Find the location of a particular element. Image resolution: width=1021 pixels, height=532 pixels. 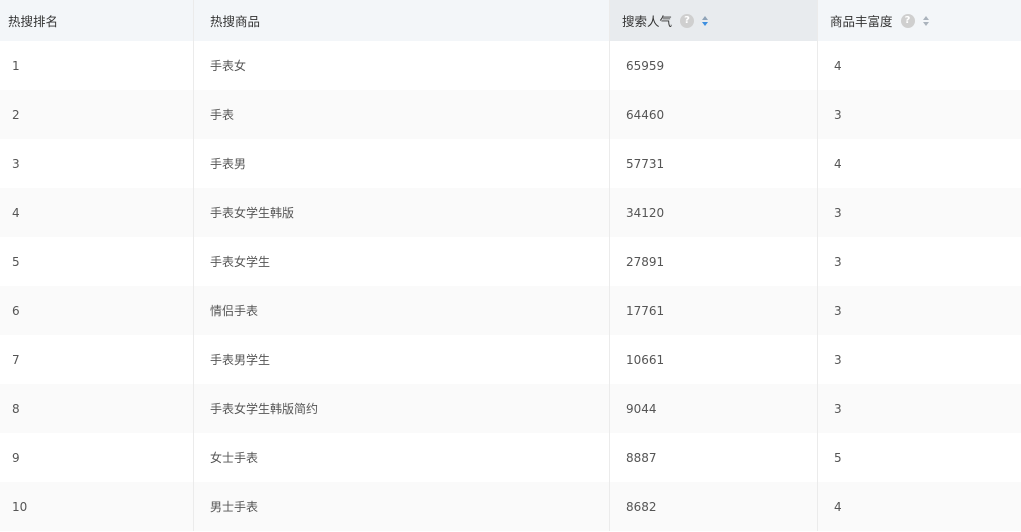

rank-cell: 2 is located at coordinates (97, 114).